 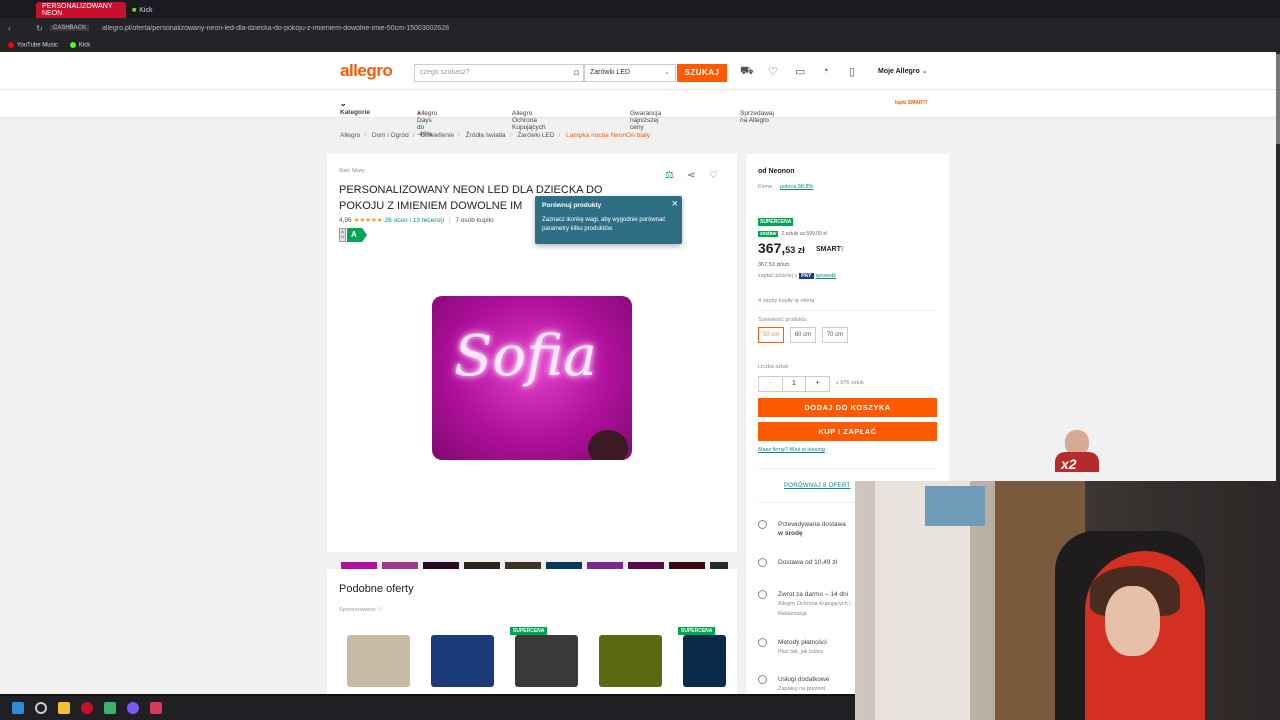 What do you see at coordinates (11, 44) in the screenshot?
I see `youtube-music-icon` at bounding box center [11, 44].